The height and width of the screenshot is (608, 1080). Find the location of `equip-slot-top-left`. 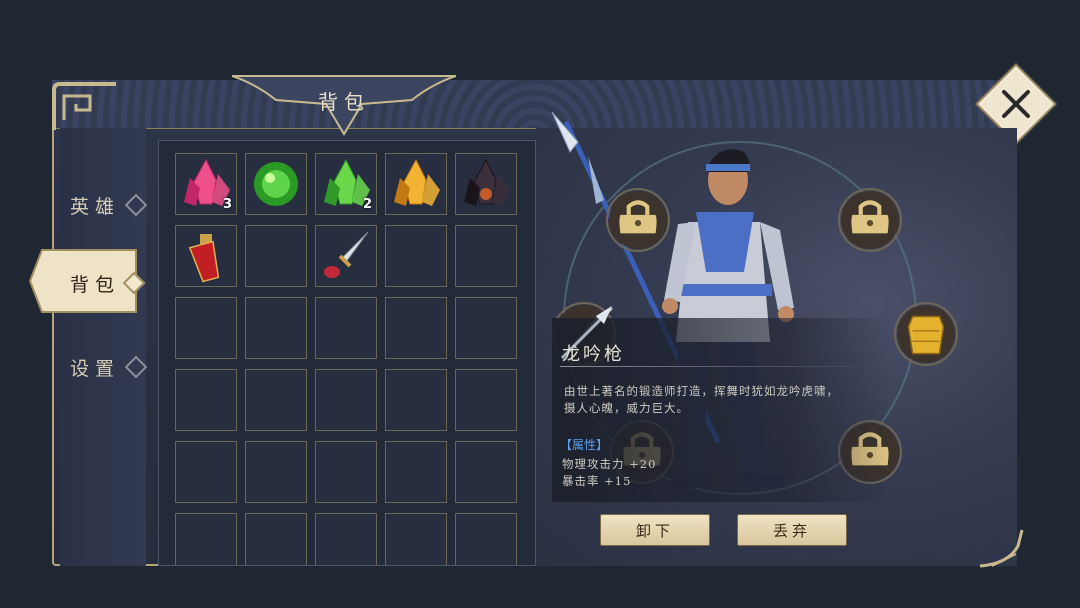

equip-slot-top-left is located at coordinates (638, 220).